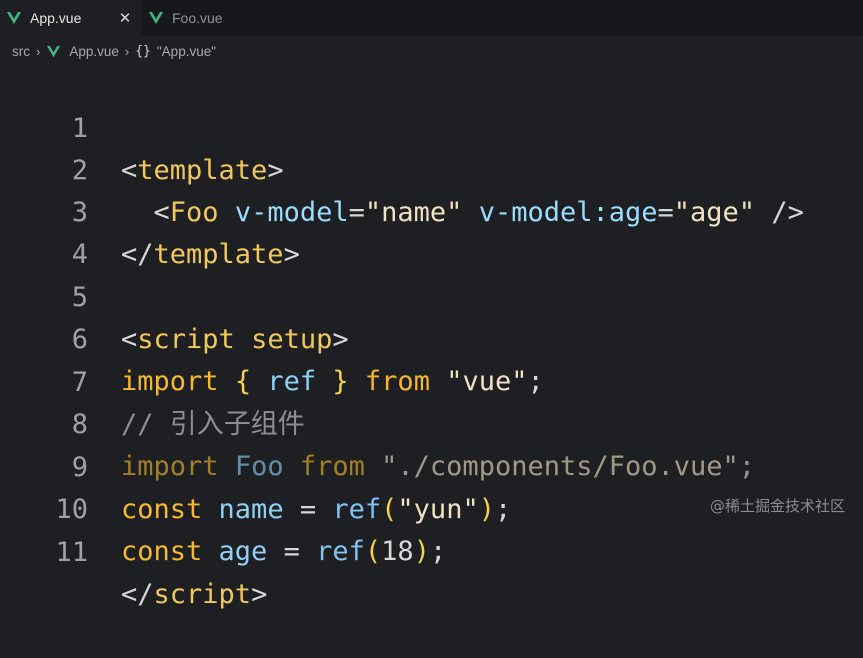  Describe the element at coordinates (143, 51) in the screenshot. I see `braces-icon: {}` at that location.